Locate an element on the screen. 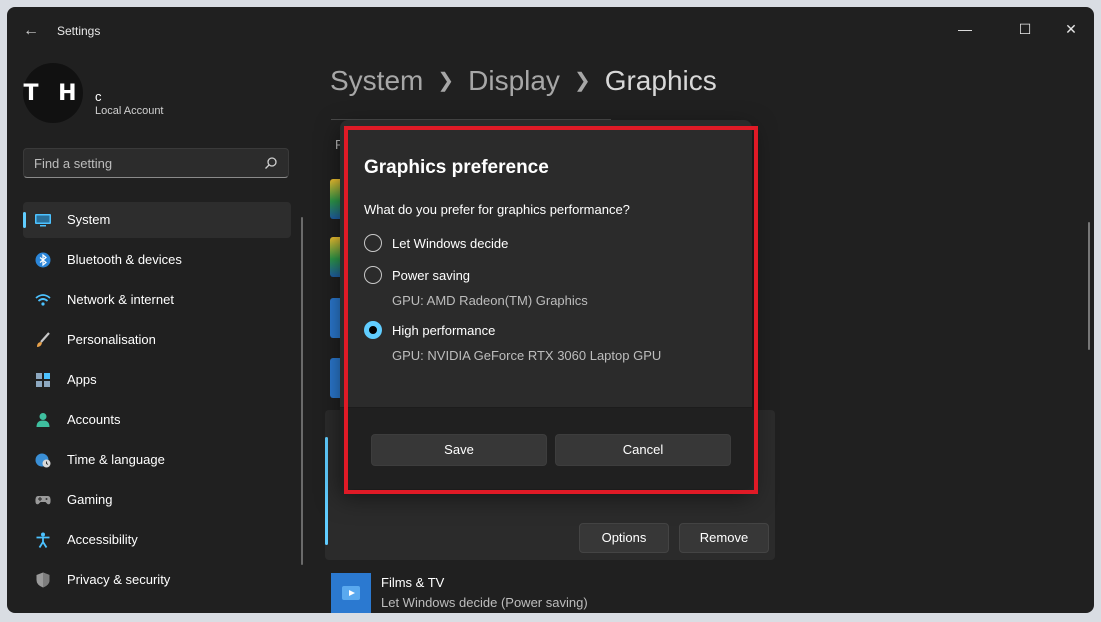 This screenshot has height=622, width=1101. sidebar-item-label: Apps is located at coordinates (82, 379).